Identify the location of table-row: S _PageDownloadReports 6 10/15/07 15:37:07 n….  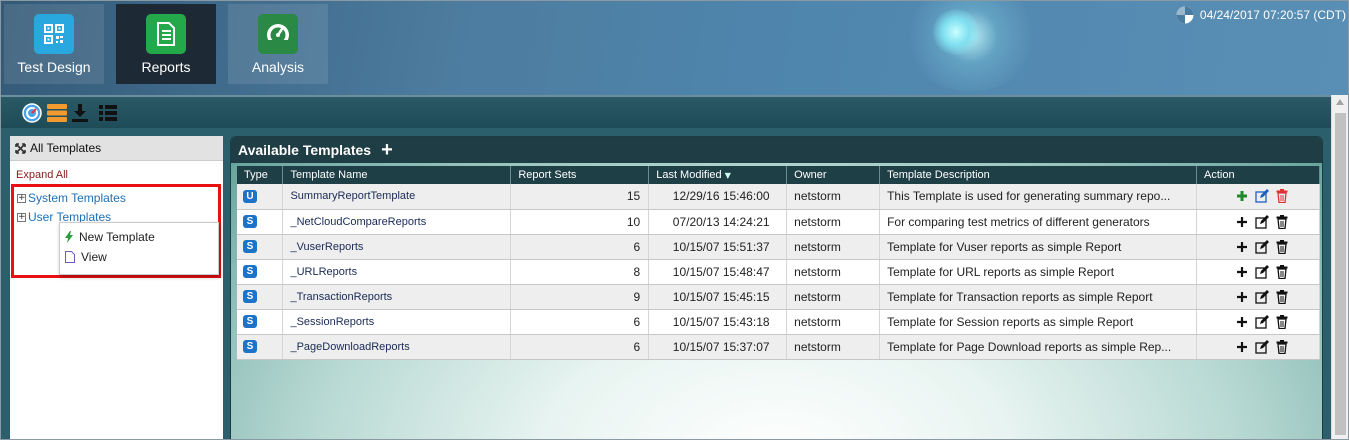
(778, 347).